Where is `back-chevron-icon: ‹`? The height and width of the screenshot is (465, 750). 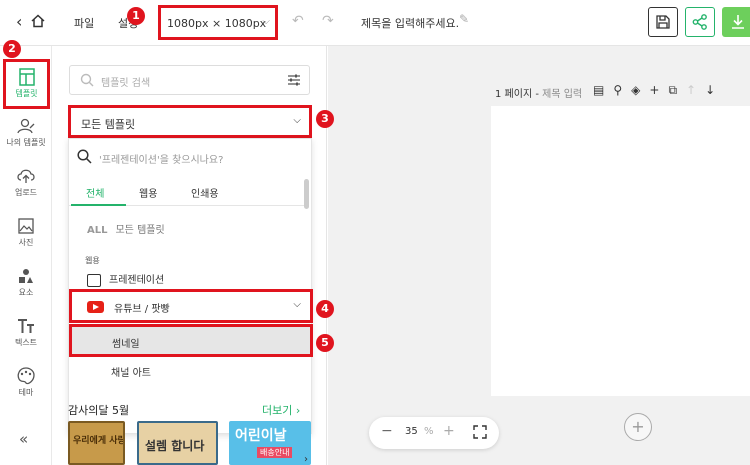 back-chevron-icon: ‹ is located at coordinates (19, 21).